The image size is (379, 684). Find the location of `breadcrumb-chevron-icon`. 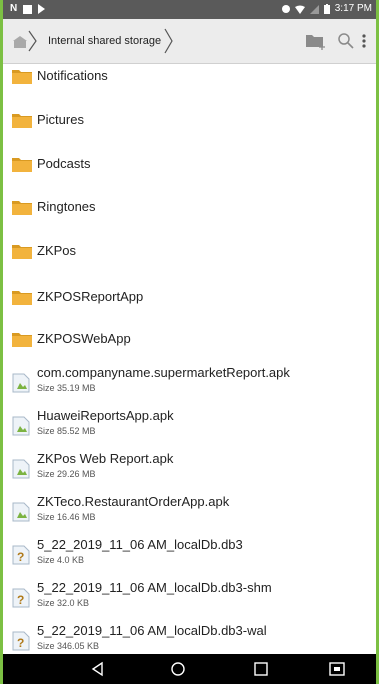

breadcrumb-chevron-icon is located at coordinates (168, 41).